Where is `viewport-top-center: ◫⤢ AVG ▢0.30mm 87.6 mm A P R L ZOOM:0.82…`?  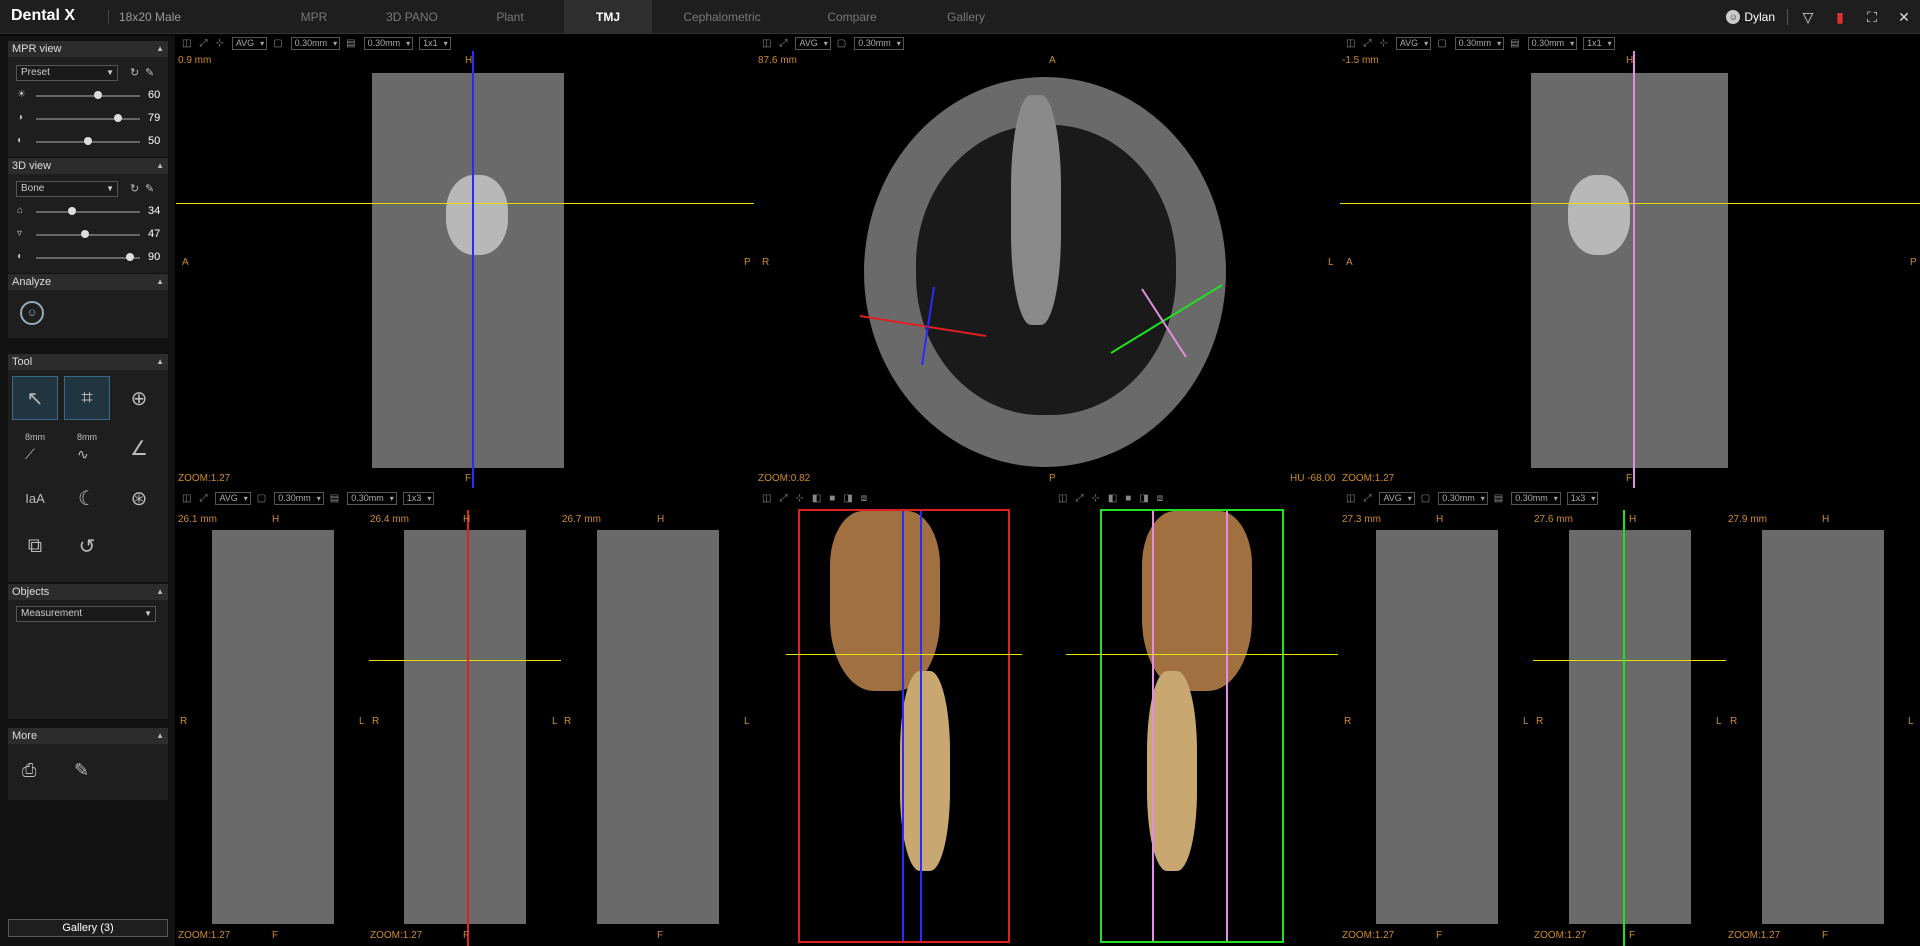 viewport-top-center: ◫⤢ AVG ▢0.30mm 87.6 mm A P R L ZOOM:0.82… is located at coordinates (1047, 261).